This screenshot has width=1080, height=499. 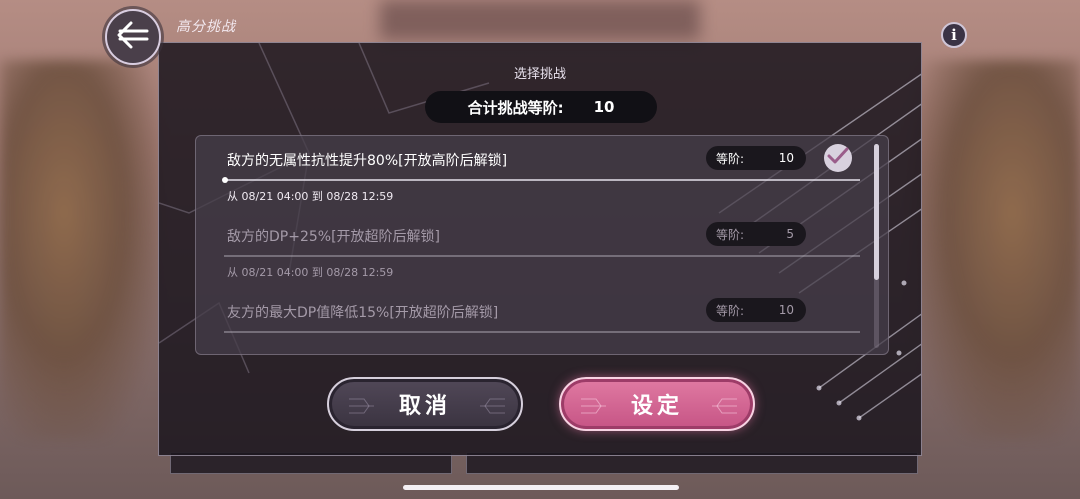 What do you see at coordinates (995, 250) in the screenshot?
I see `background-scenery-right` at bounding box center [995, 250].